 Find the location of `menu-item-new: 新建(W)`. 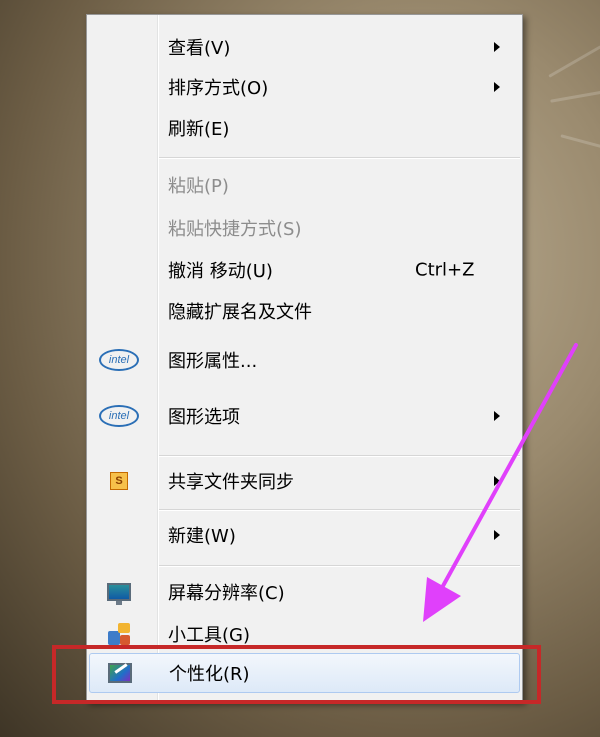

menu-item-new: 新建(W) is located at coordinates (304, 535).